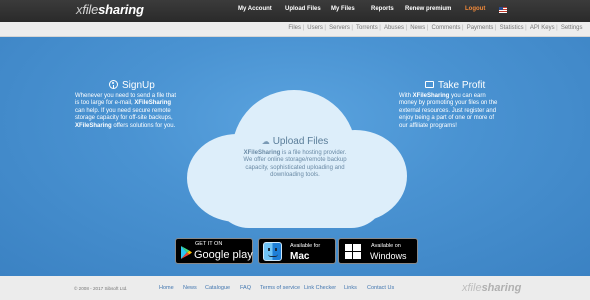 This screenshot has width=590, height=300. I want to click on footer-link-news: News, so click(190, 288).